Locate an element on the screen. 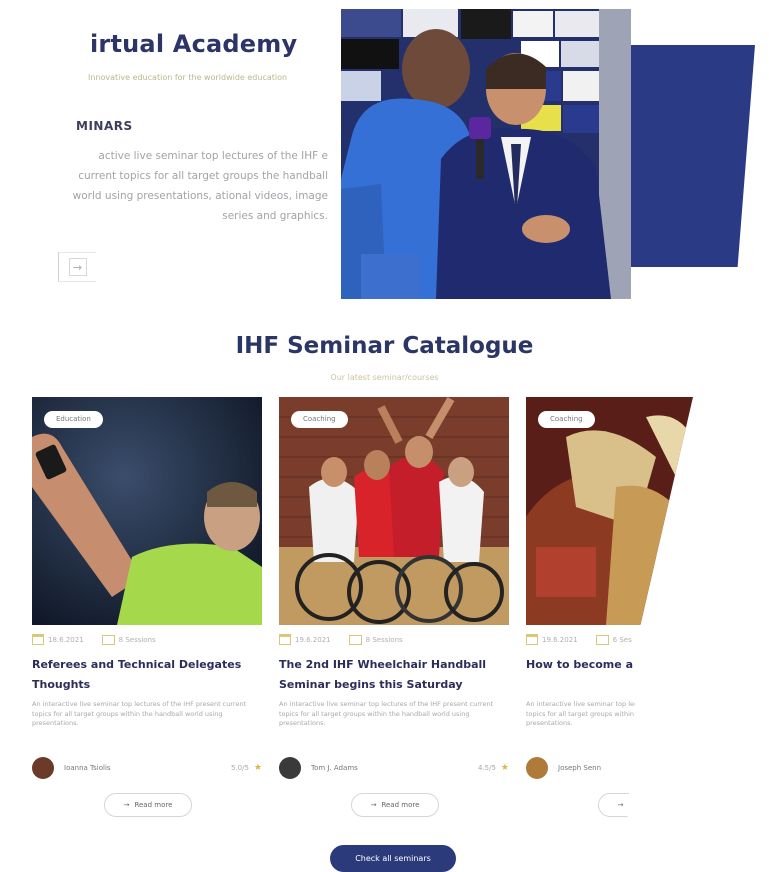 This screenshot has height=872, width=769. card-meta: 18.6.2021 8 Sessions is located at coordinates (94, 639).